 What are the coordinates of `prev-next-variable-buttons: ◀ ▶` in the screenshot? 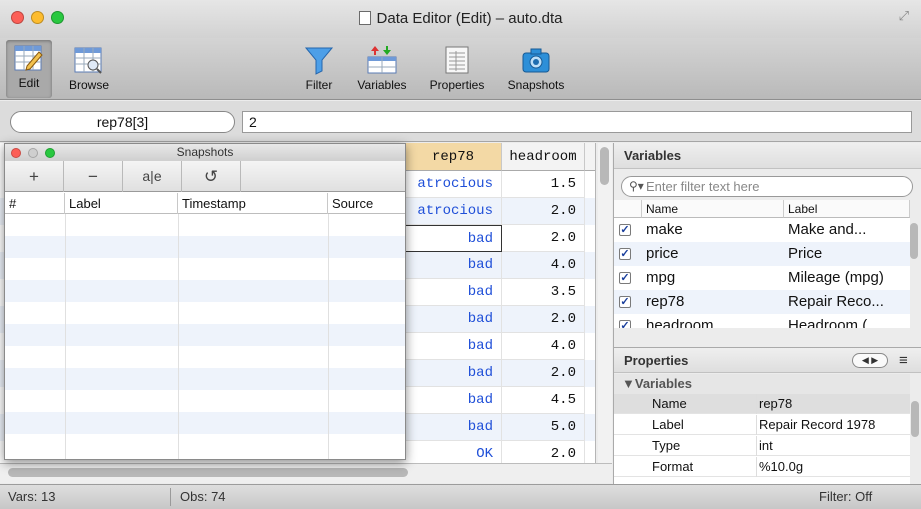 It's located at (870, 360).